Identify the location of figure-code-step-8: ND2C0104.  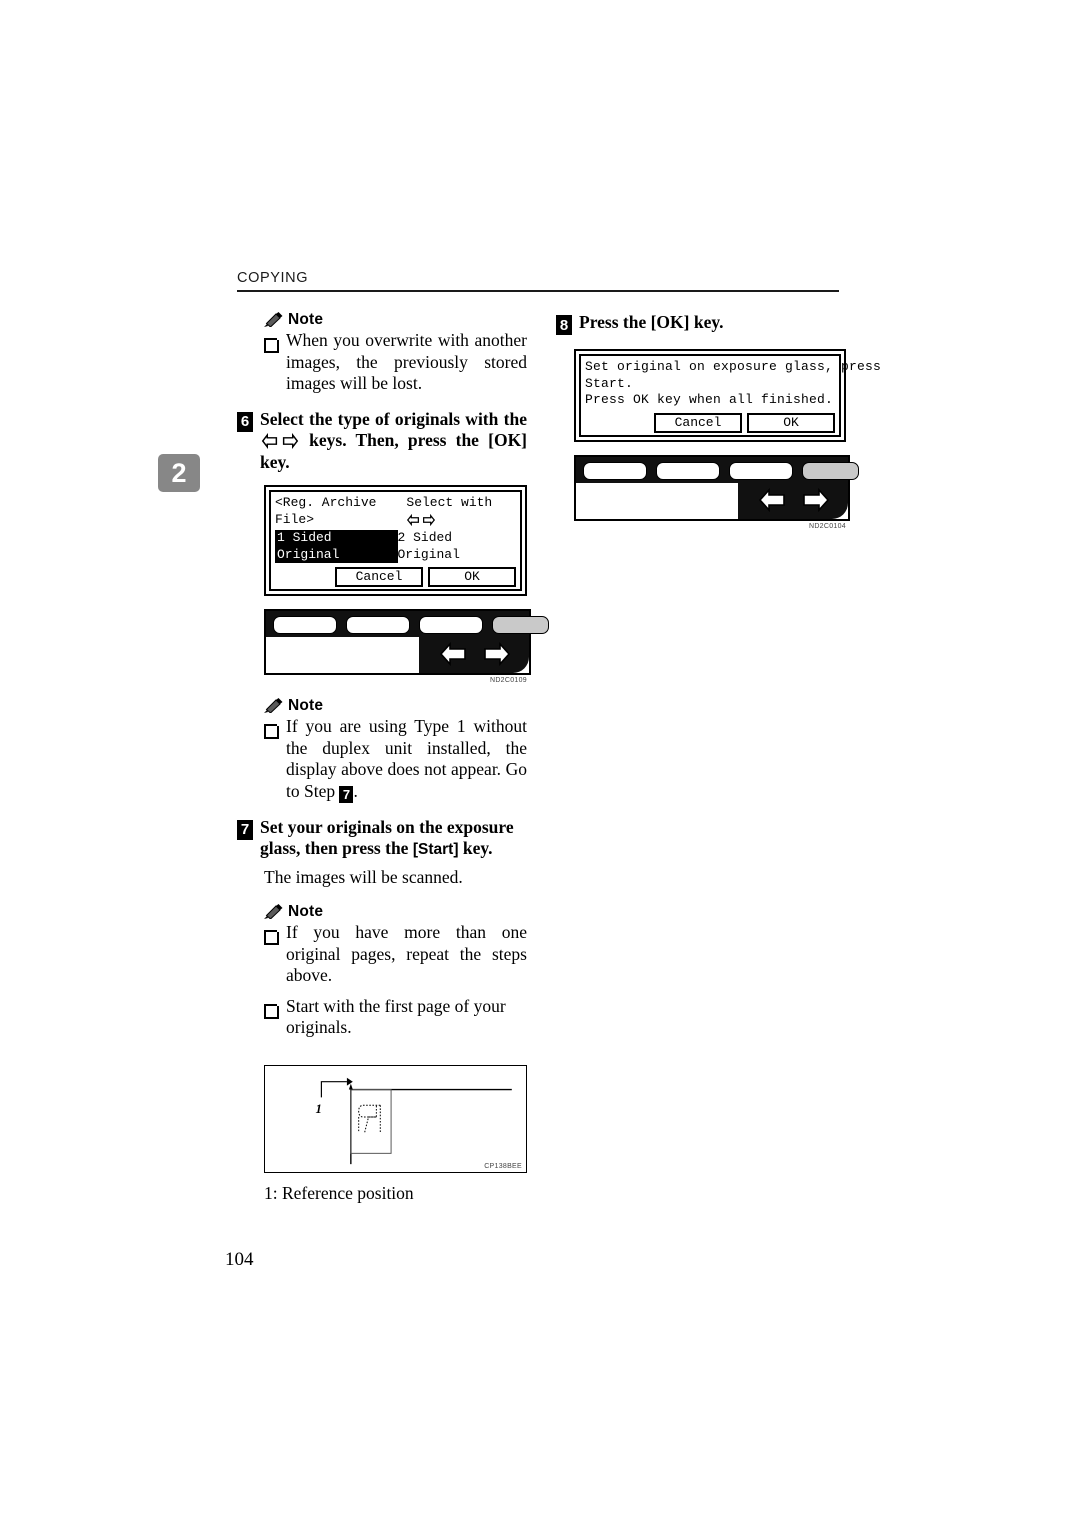
(827, 526).